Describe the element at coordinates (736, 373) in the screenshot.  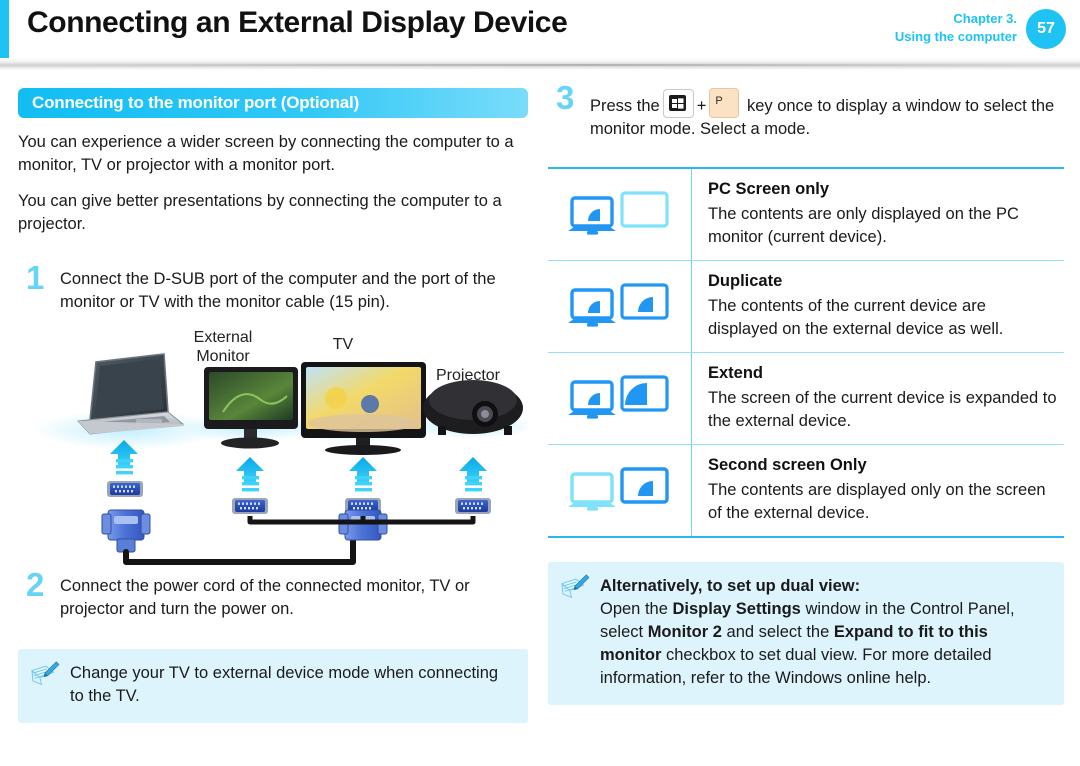
I see `mode-title: Extend` at that location.